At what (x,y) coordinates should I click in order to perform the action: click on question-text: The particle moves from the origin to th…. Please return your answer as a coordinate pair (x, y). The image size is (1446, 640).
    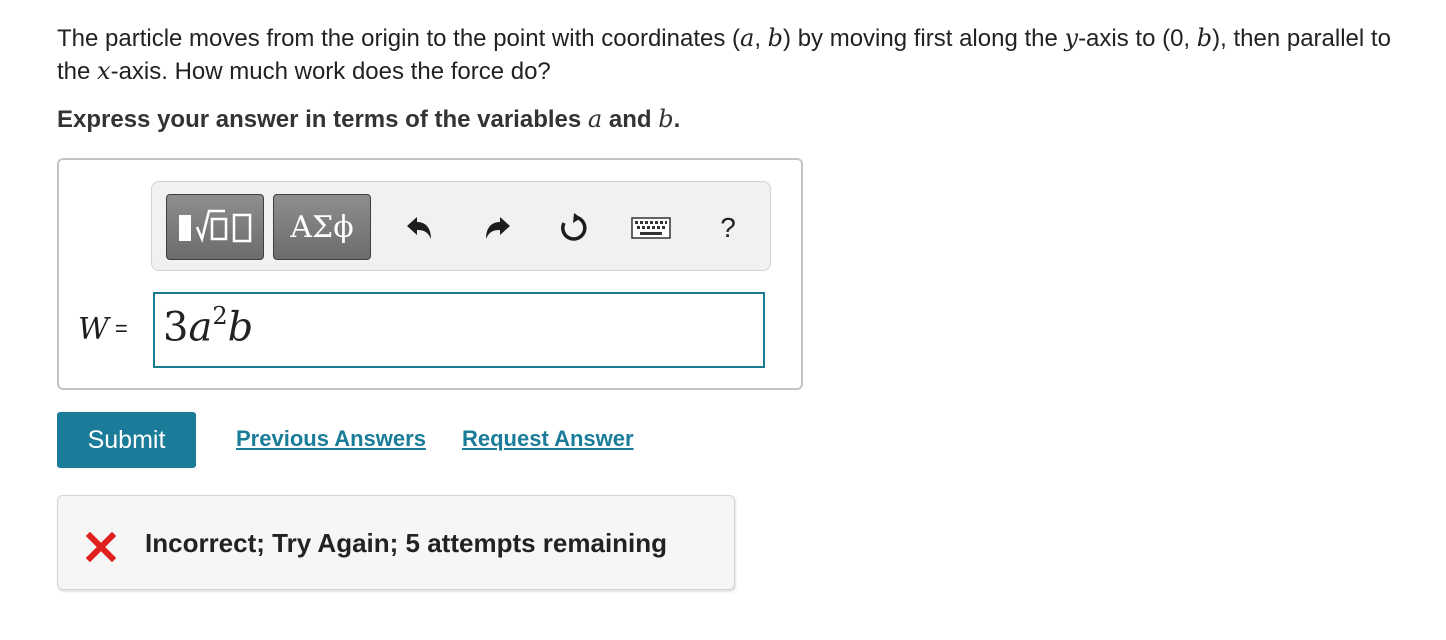
    Looking at the image, I should click on (737, 55).